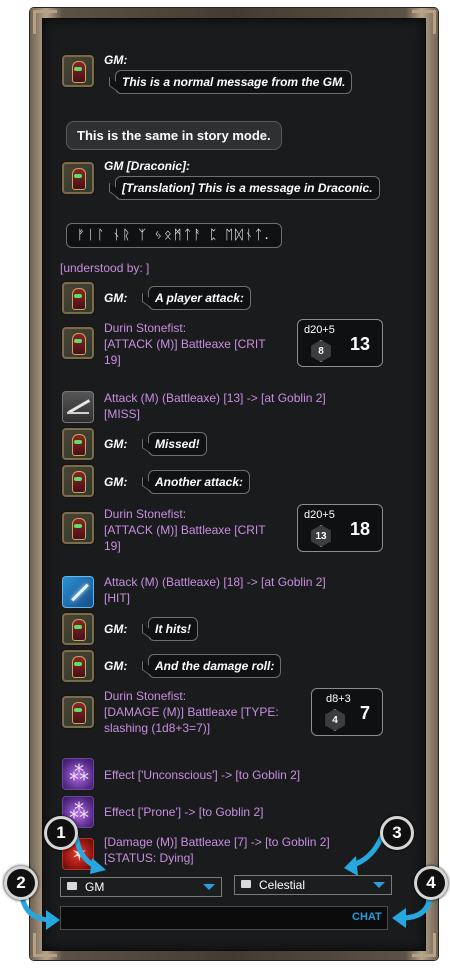 This screenshot has height=969, width=450. Describe the element at coordinates (61, 833) in the screenshot. I see `callout-badge-1: 1` at that location.